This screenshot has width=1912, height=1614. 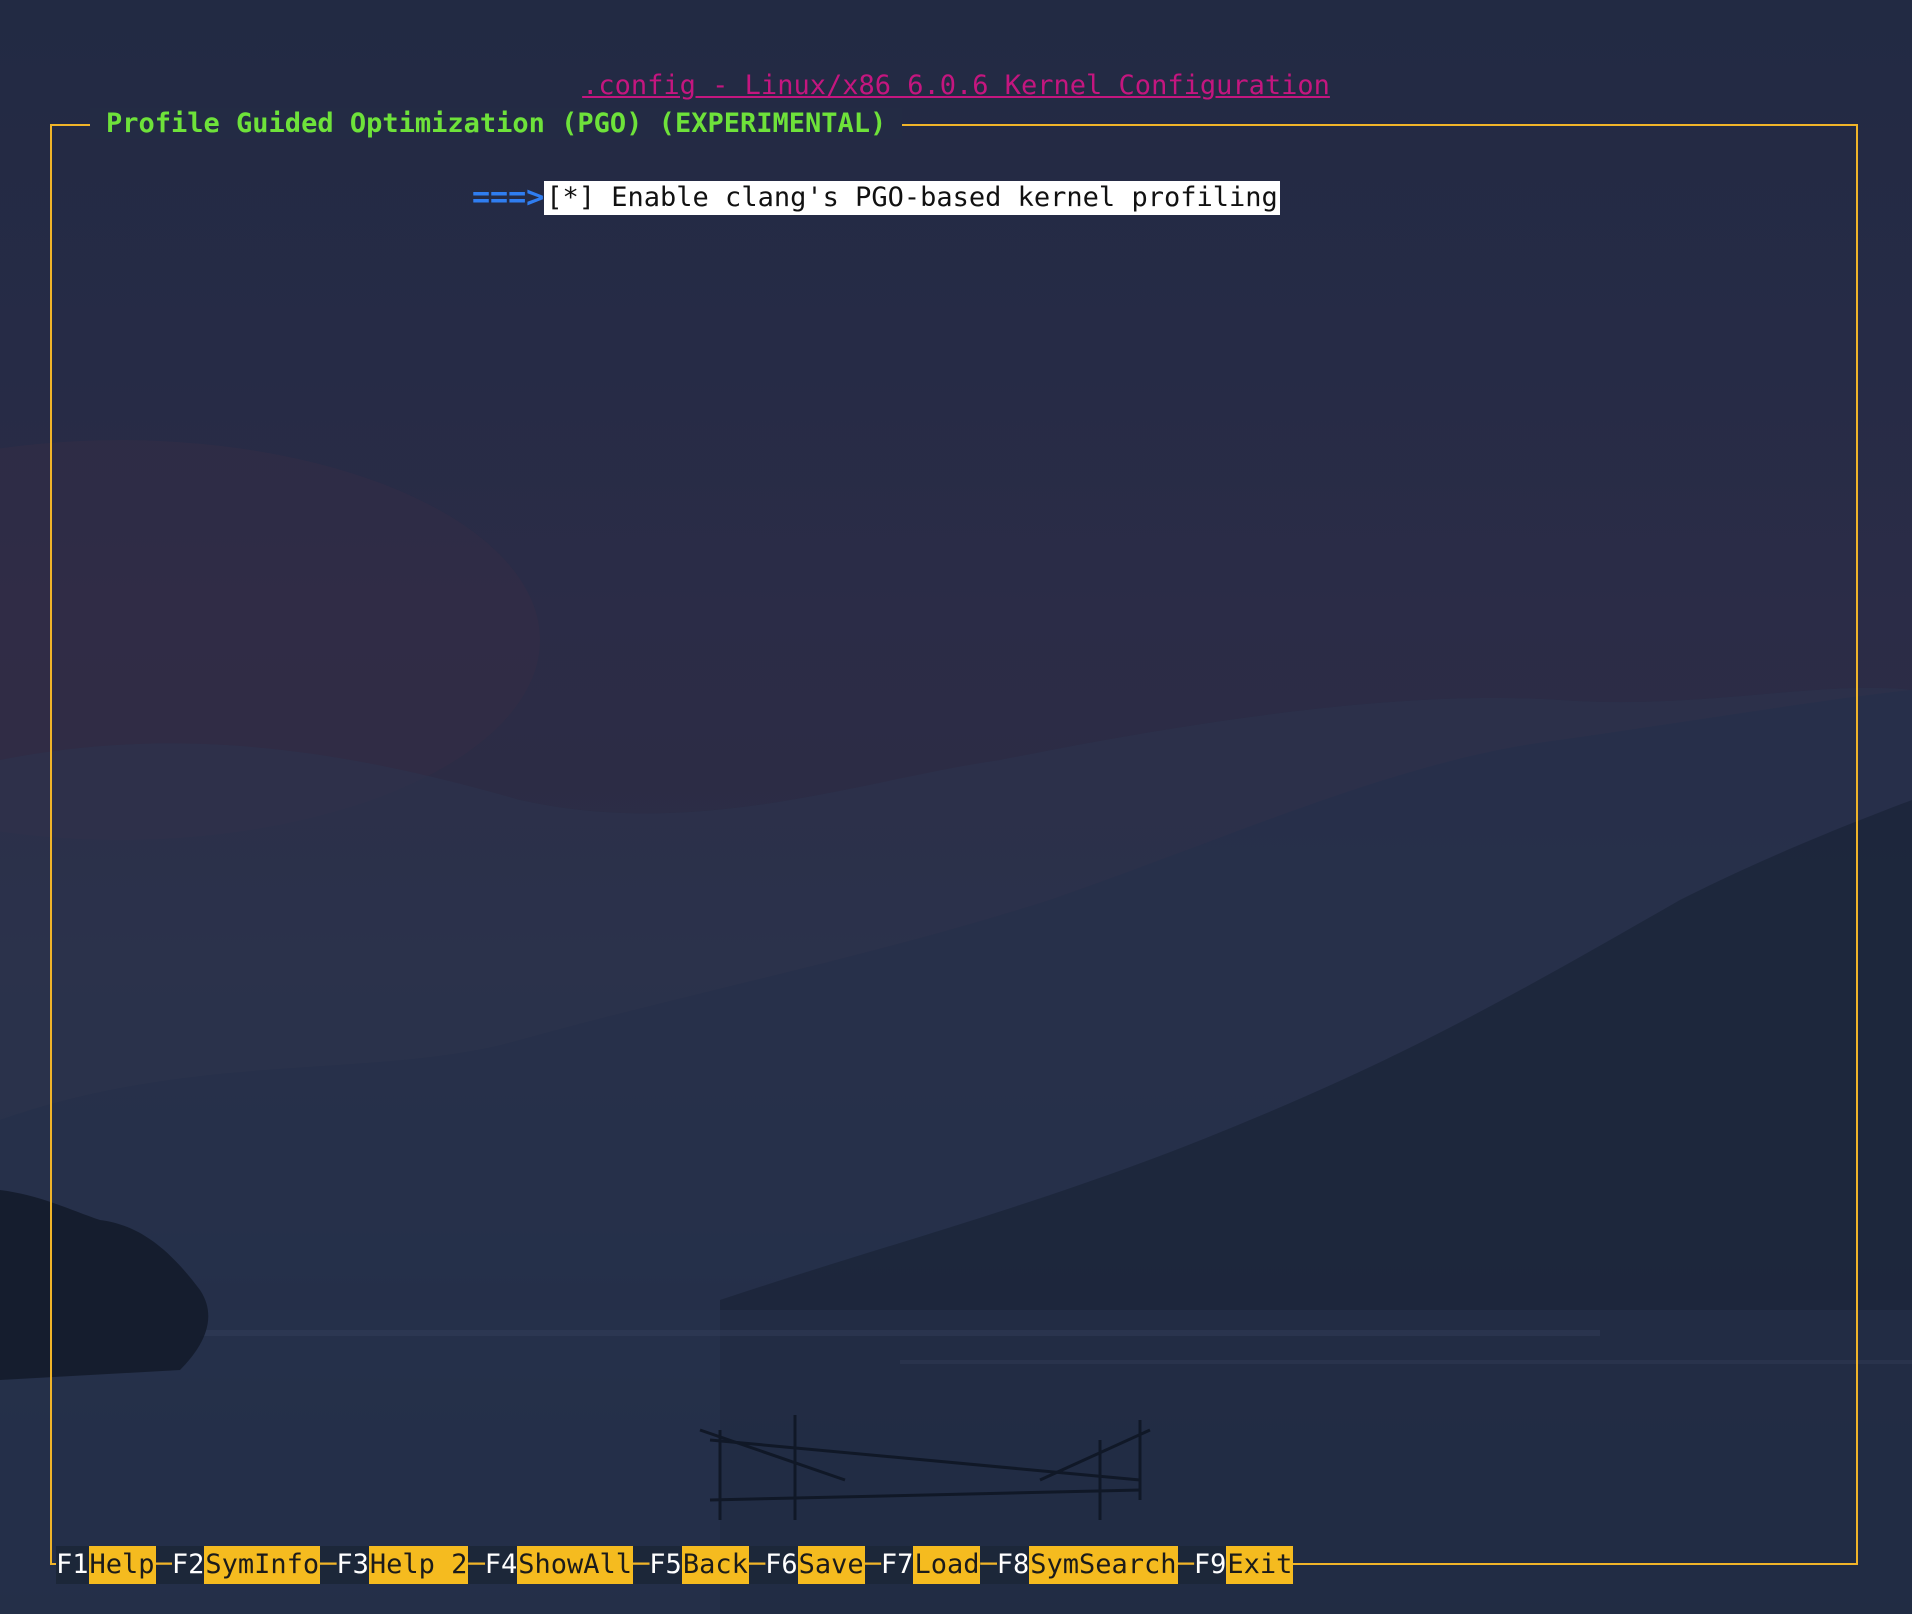 What do you see at coordinates (1210, 1564) in the screenshot?
I see `fkey-f9-key: F9` at bounding box center [1210, 1564].